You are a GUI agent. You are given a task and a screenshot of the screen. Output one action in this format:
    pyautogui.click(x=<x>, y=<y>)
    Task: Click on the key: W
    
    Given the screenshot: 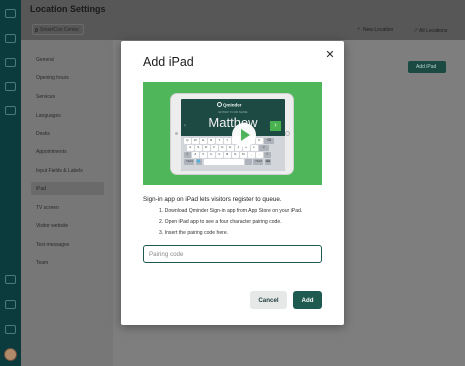 What is the action you would take?
    pyautogui.click(x=195, y=141)
    